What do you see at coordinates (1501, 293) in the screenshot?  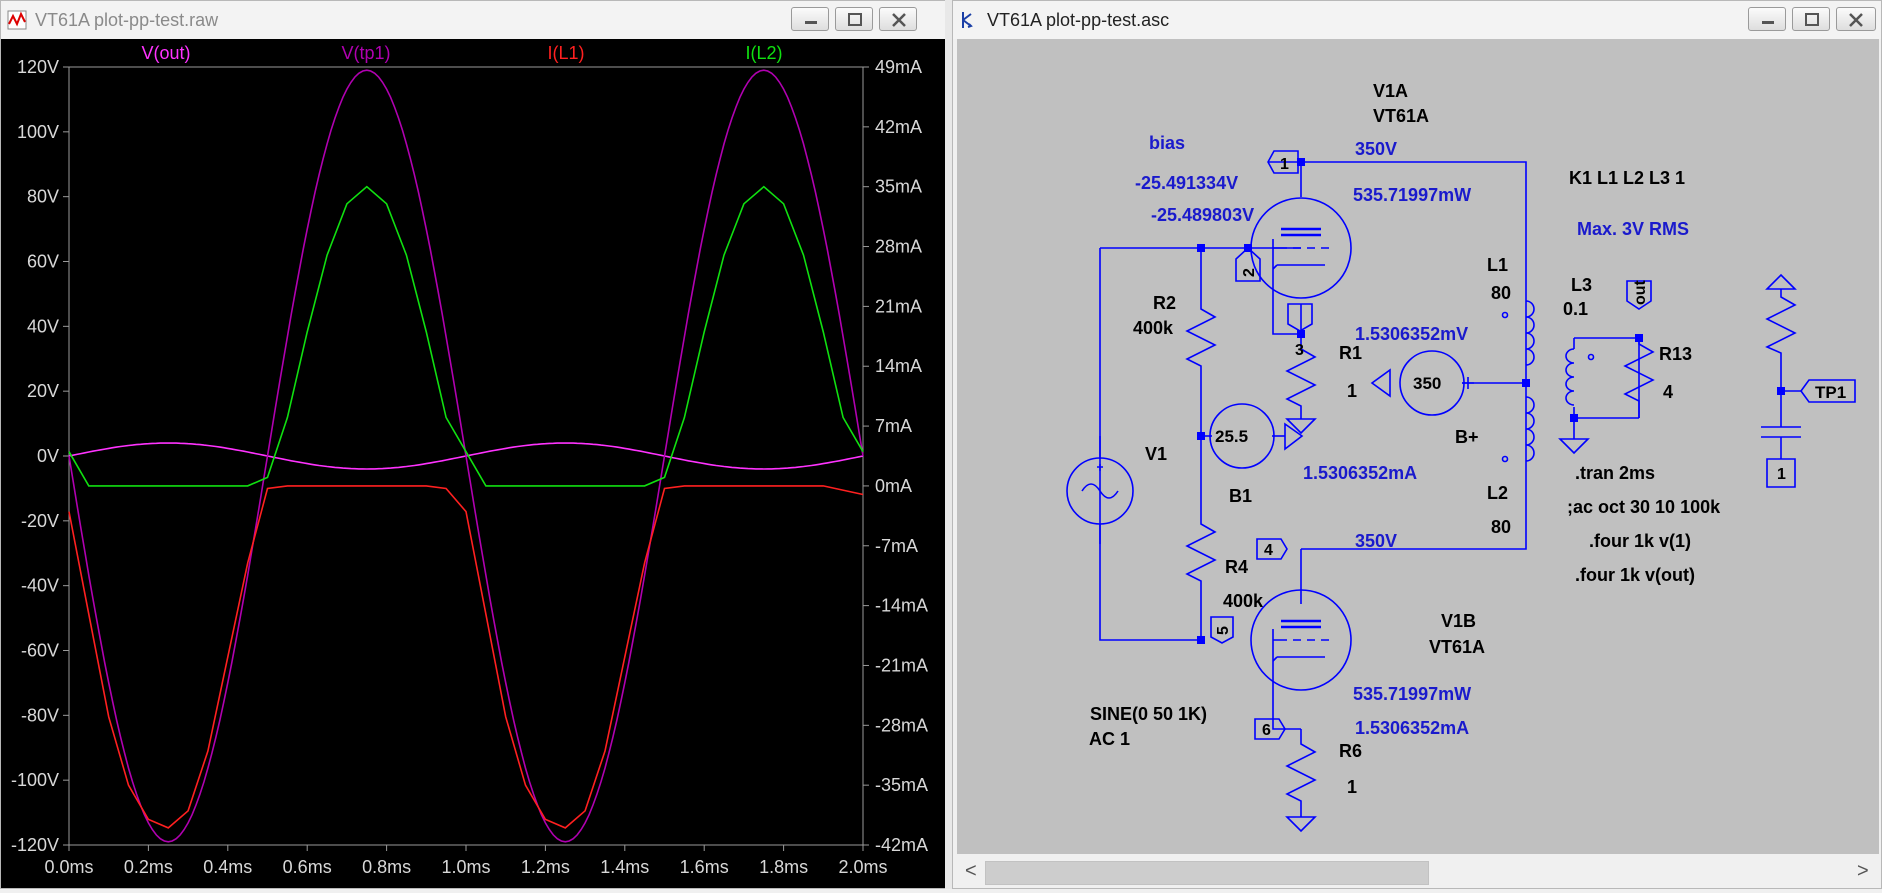 I see `l1-value: 80` at bounding box center [1501, 293].